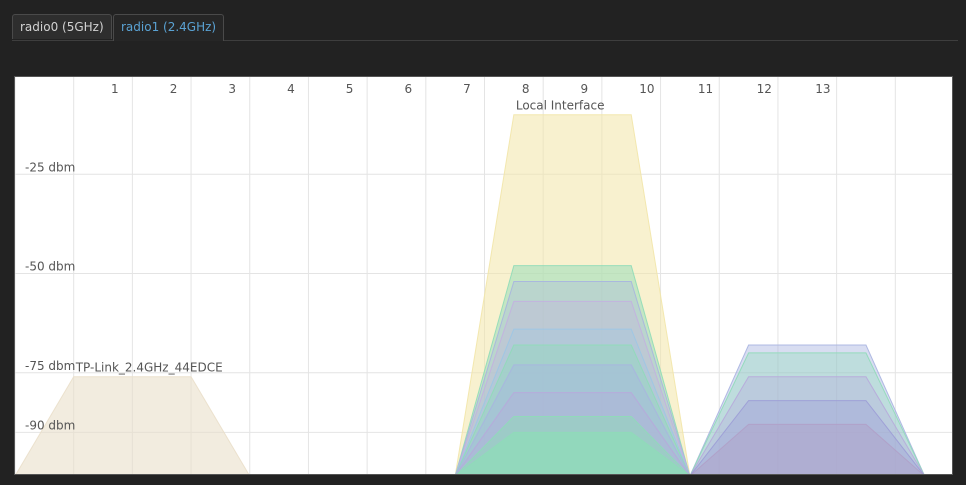 This screenshot has width=966, height=485. What do you see at coordinates (169, 27) in the screenshot?
I see `tab-radio1-2-4ghz: radio1 (2.4GHz)` at bounding box center [169, 27].